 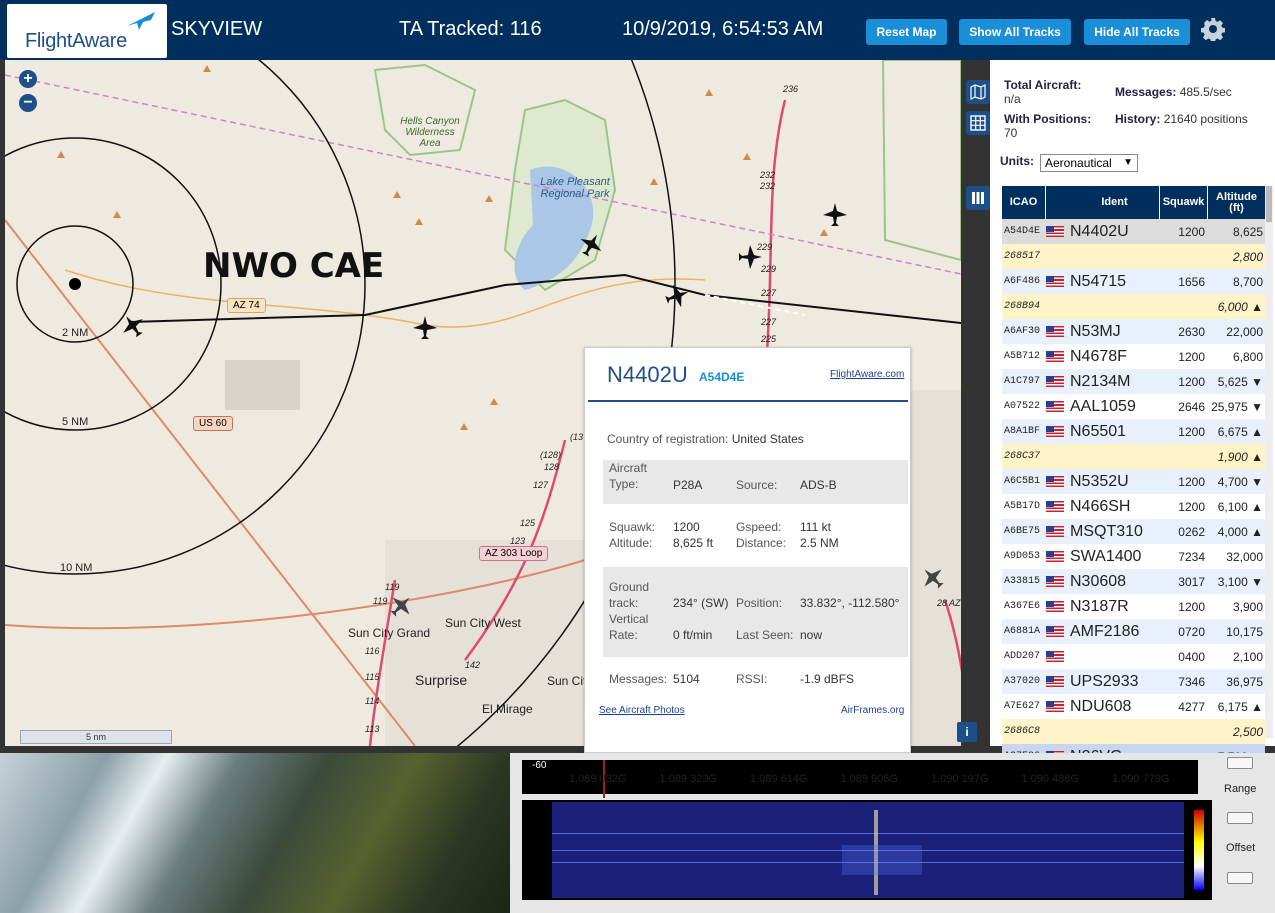 I want to click on altitude-label: Altitude:, so click(x=631, y=543).